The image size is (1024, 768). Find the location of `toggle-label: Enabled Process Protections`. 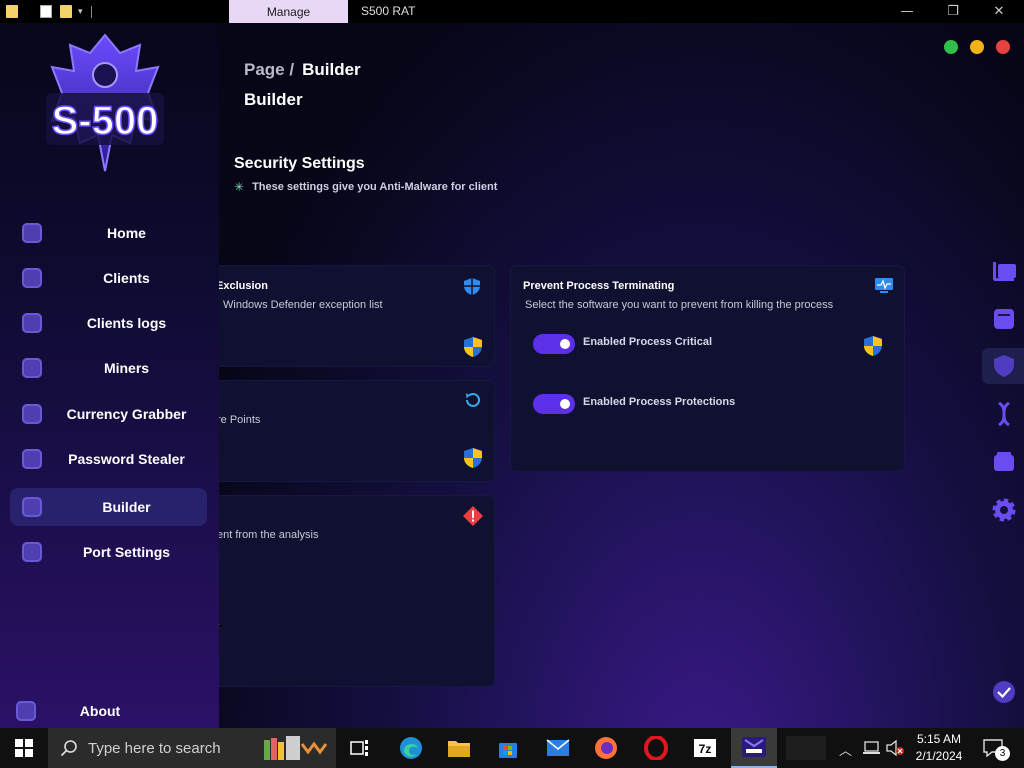

toggle-label: Enabled Process Protections is located at coordinates (659, 402).